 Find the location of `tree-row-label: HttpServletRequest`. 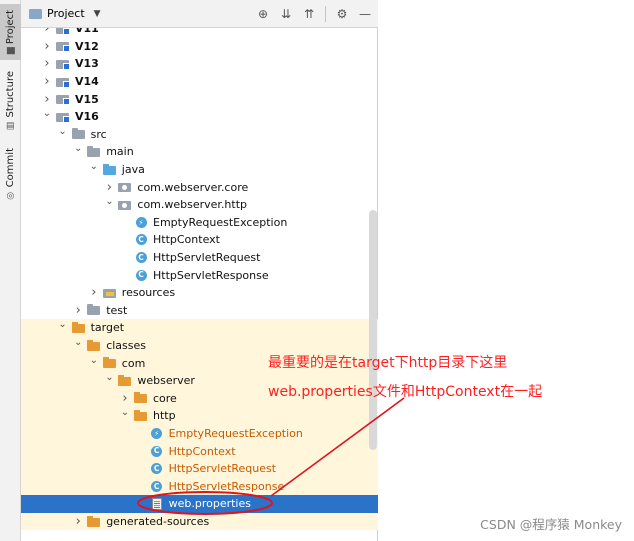

tree-row-label: HttpServletRequest is located at coordinates (222, 469).